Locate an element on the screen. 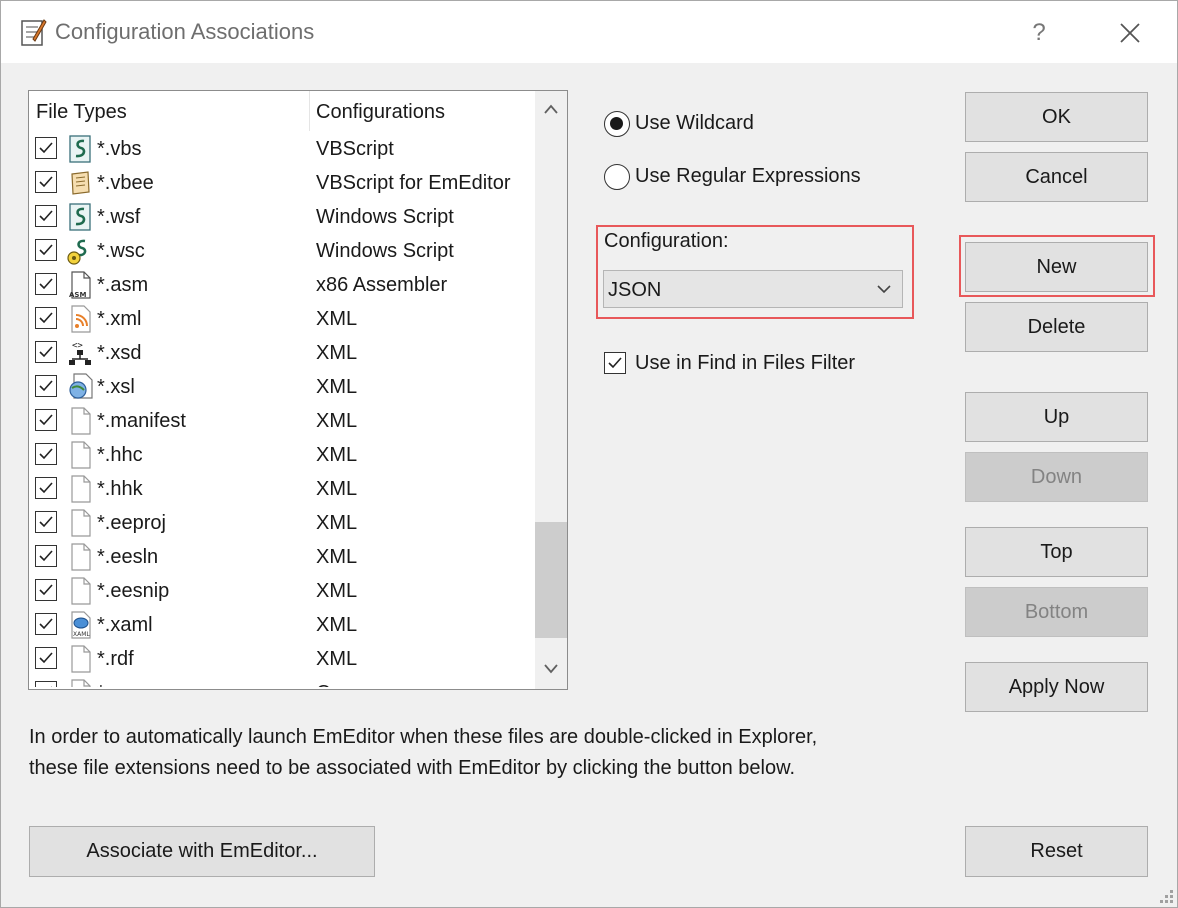  configuration-select: JSON is located at coordinates (753, 289).